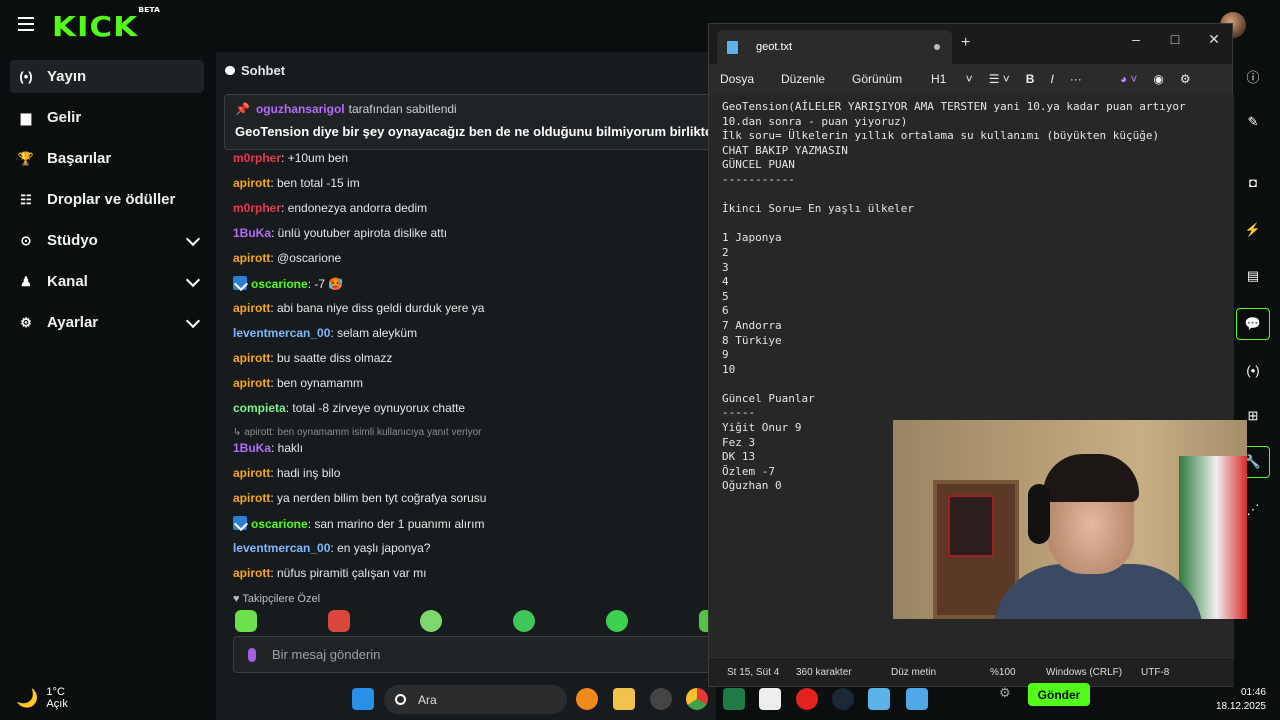  Describe the element at coordinates (1136, 39) in the screenshot. I see `minimize-icon: –` at that location.